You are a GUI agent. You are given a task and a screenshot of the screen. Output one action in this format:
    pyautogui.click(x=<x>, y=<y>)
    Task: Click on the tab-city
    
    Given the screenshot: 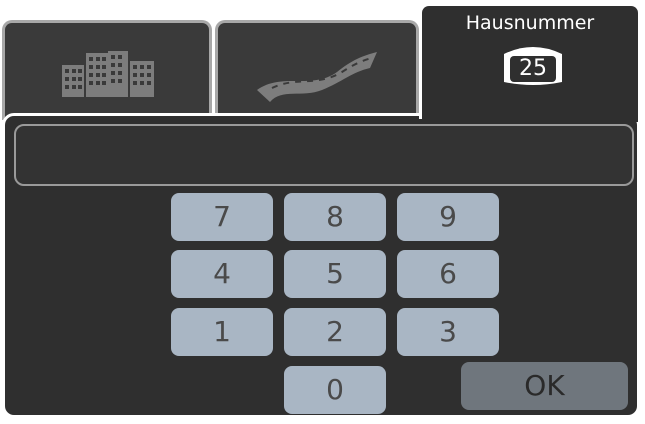 What is the action you would take?
    pyautogui.click(x=107, y=70)
    